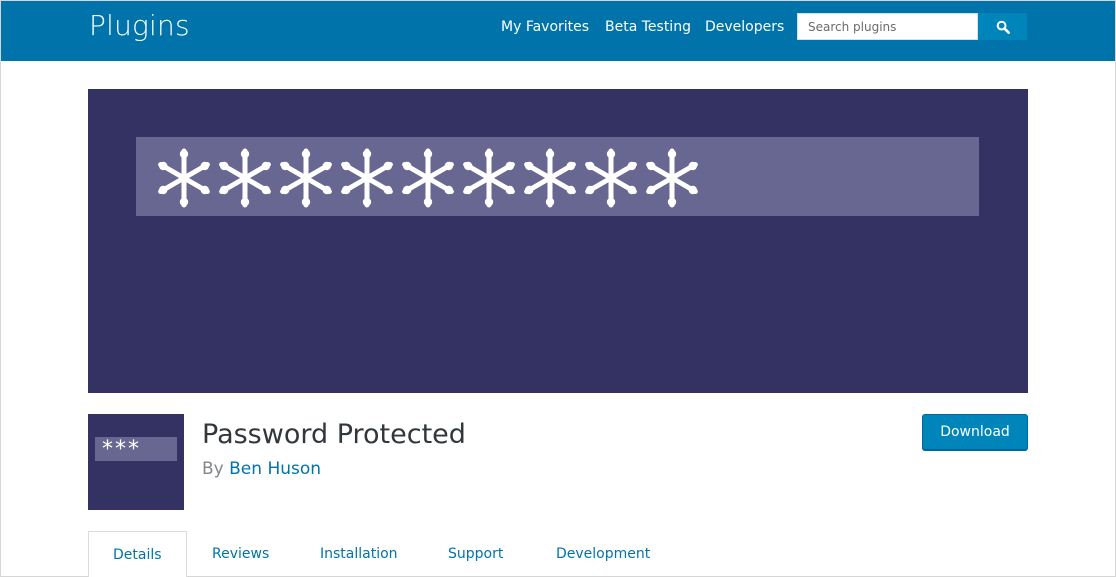 Image resolution: width=1116 pixels, height=577 pixels. I want to click on plugin-icon-field: ***, so click(136, 449).